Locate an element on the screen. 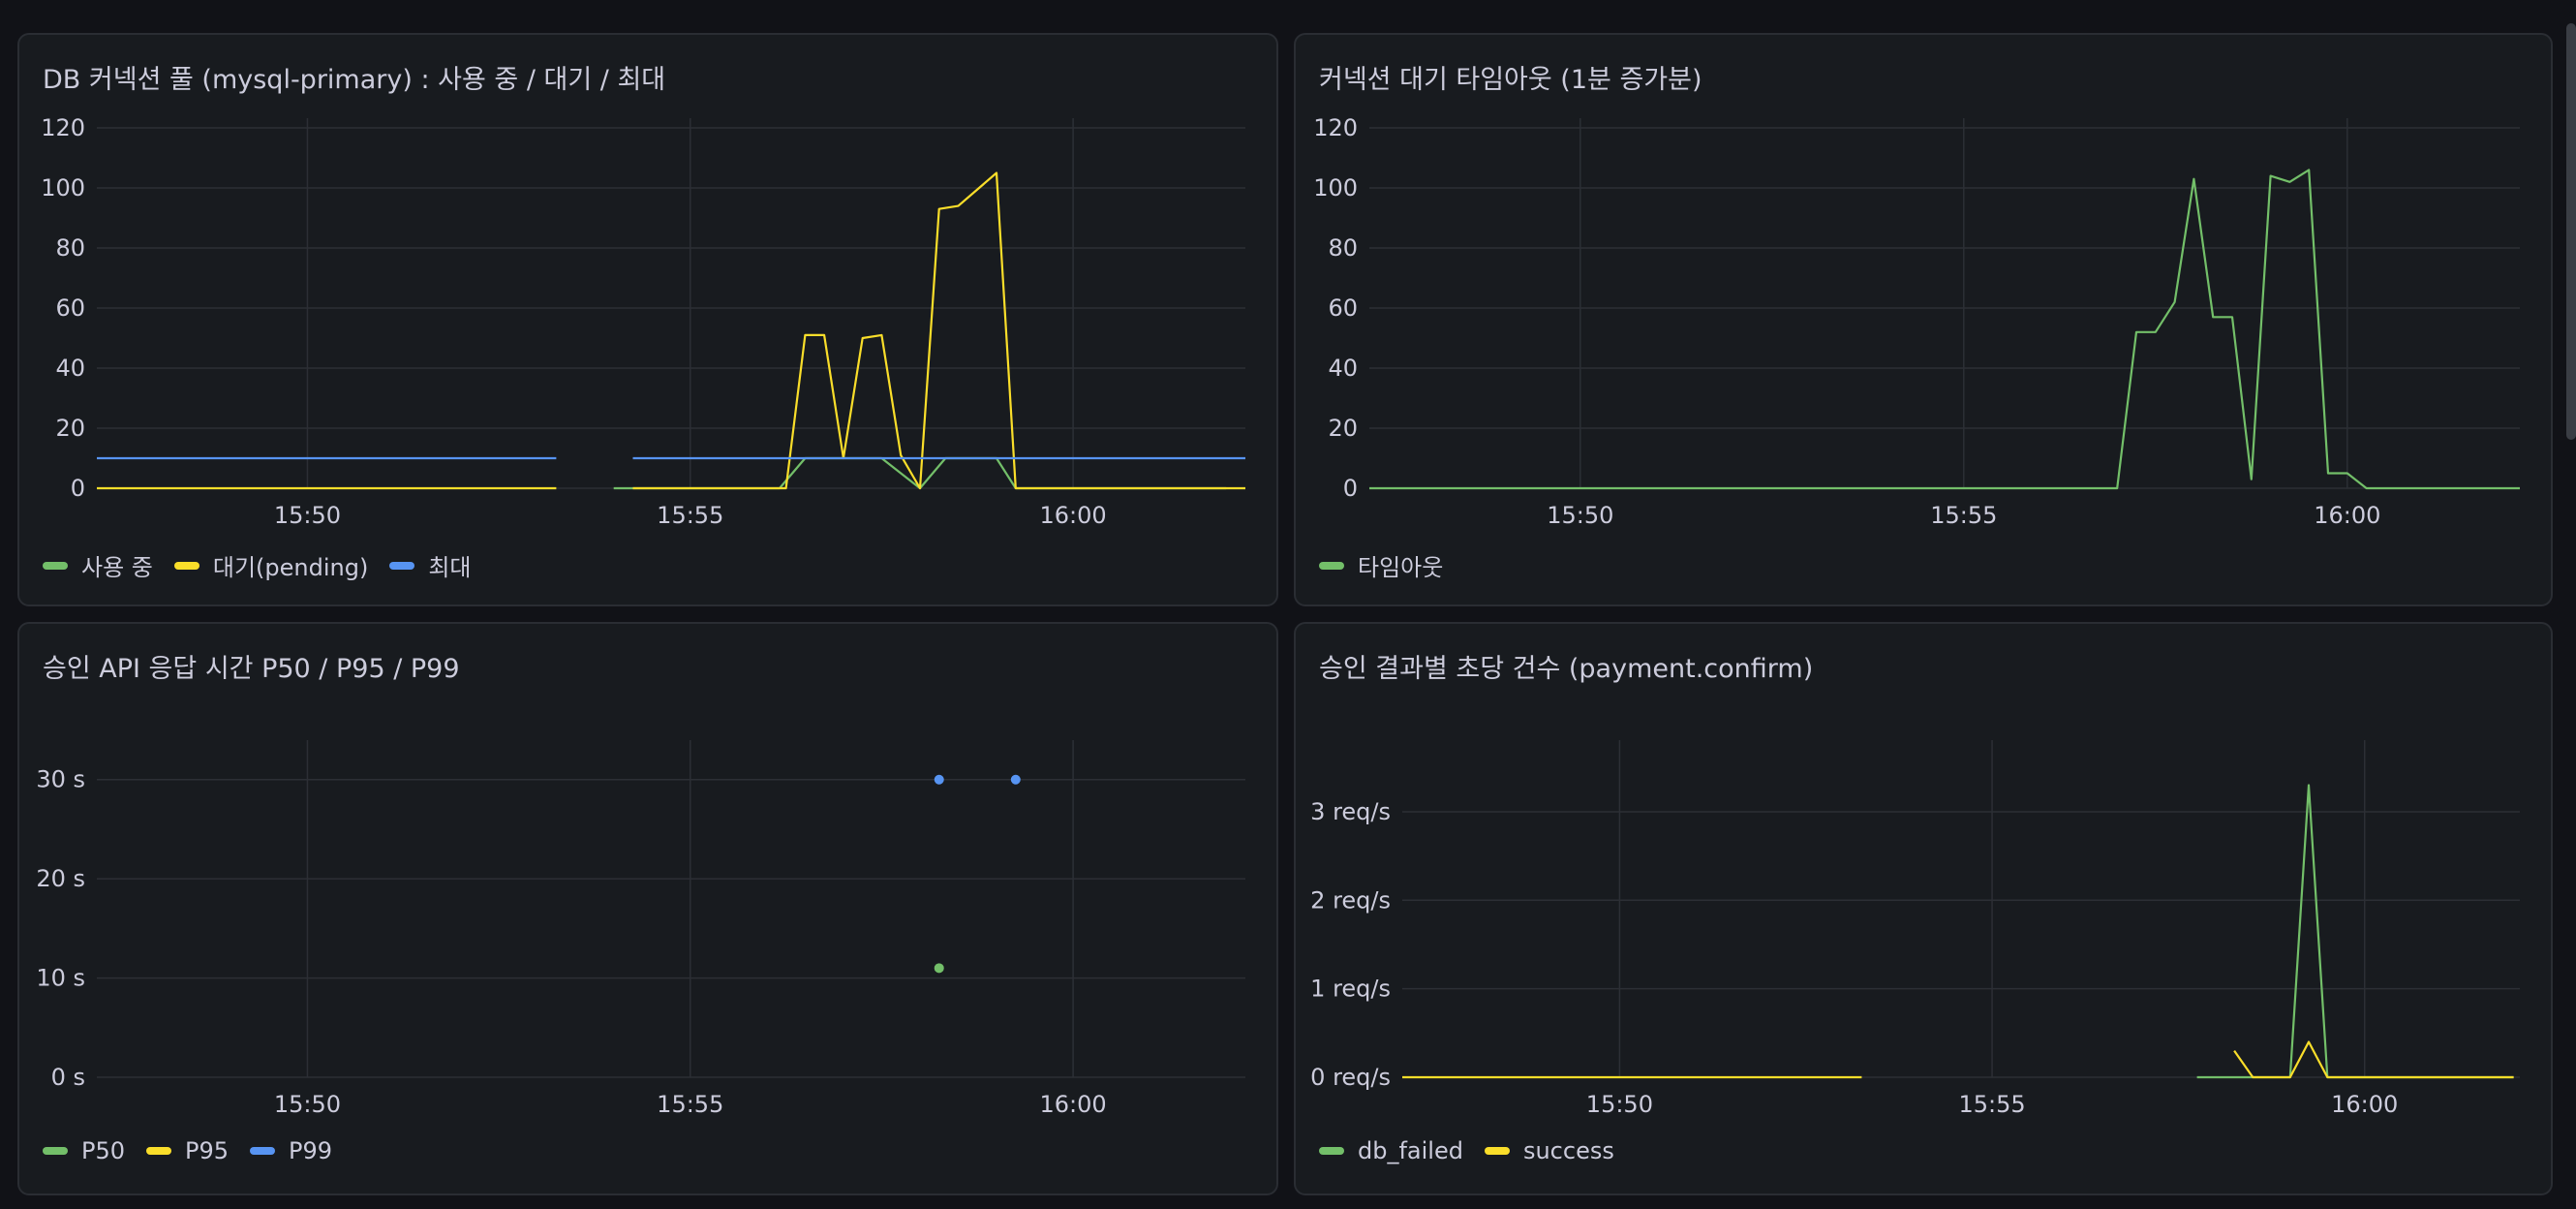 The image size is (2576, 1209). legend-item-max: 최대 is located at coordinates (430, 565).